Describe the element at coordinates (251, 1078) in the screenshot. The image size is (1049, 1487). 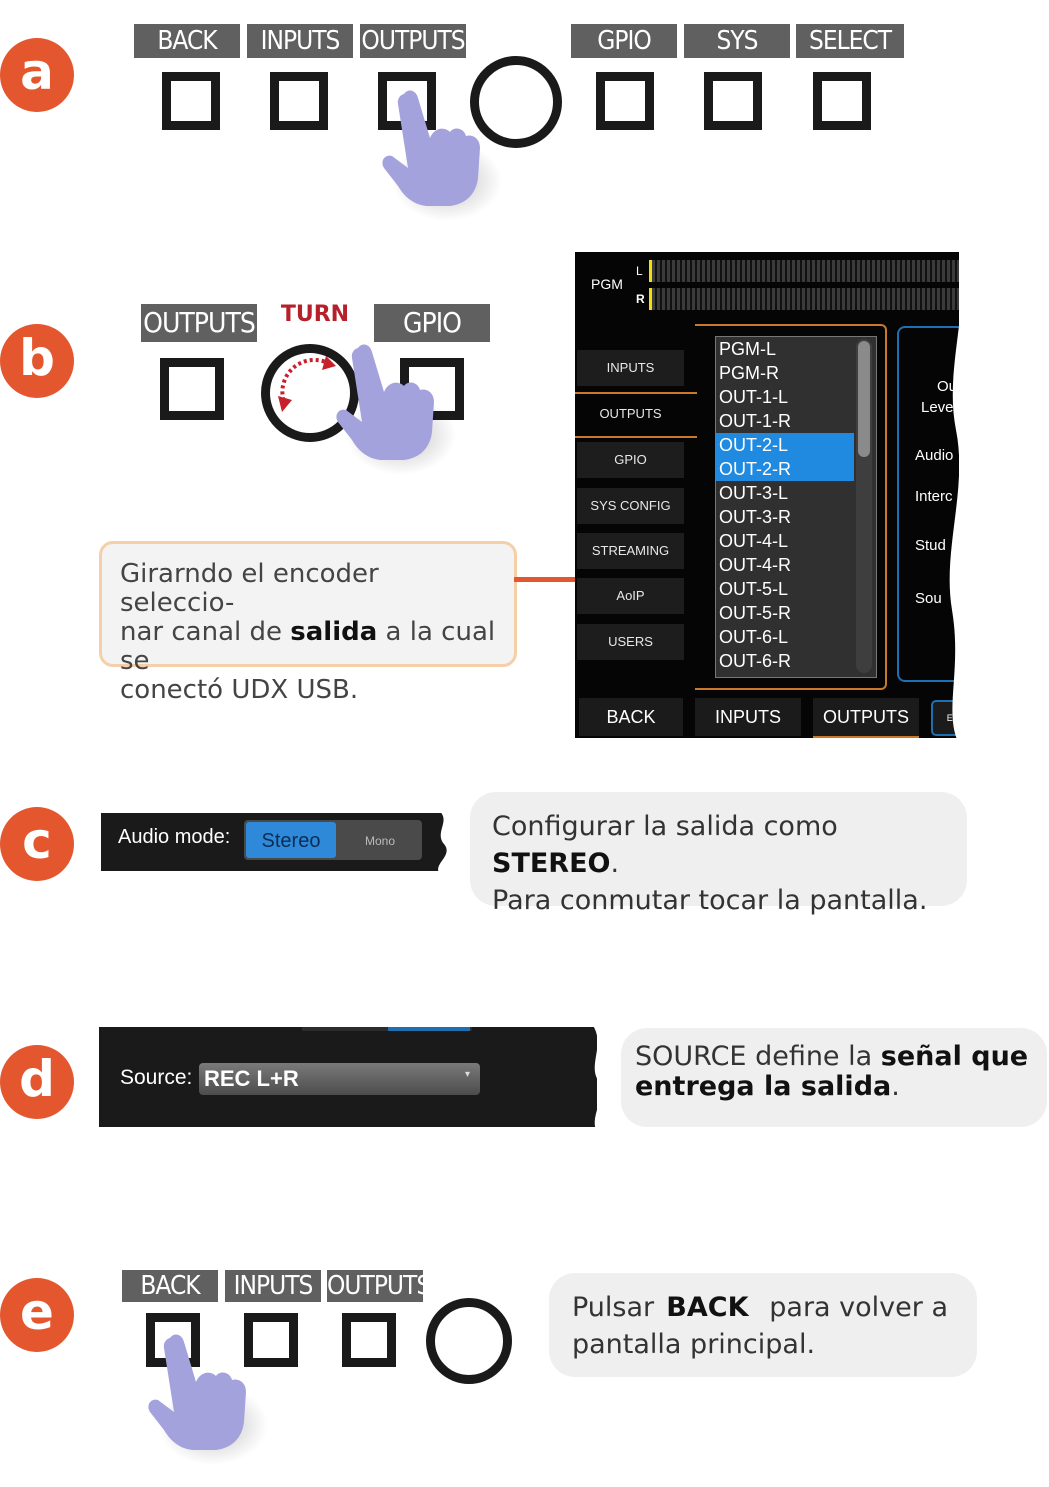
I see `source-select-value: REC L+R` at that location.